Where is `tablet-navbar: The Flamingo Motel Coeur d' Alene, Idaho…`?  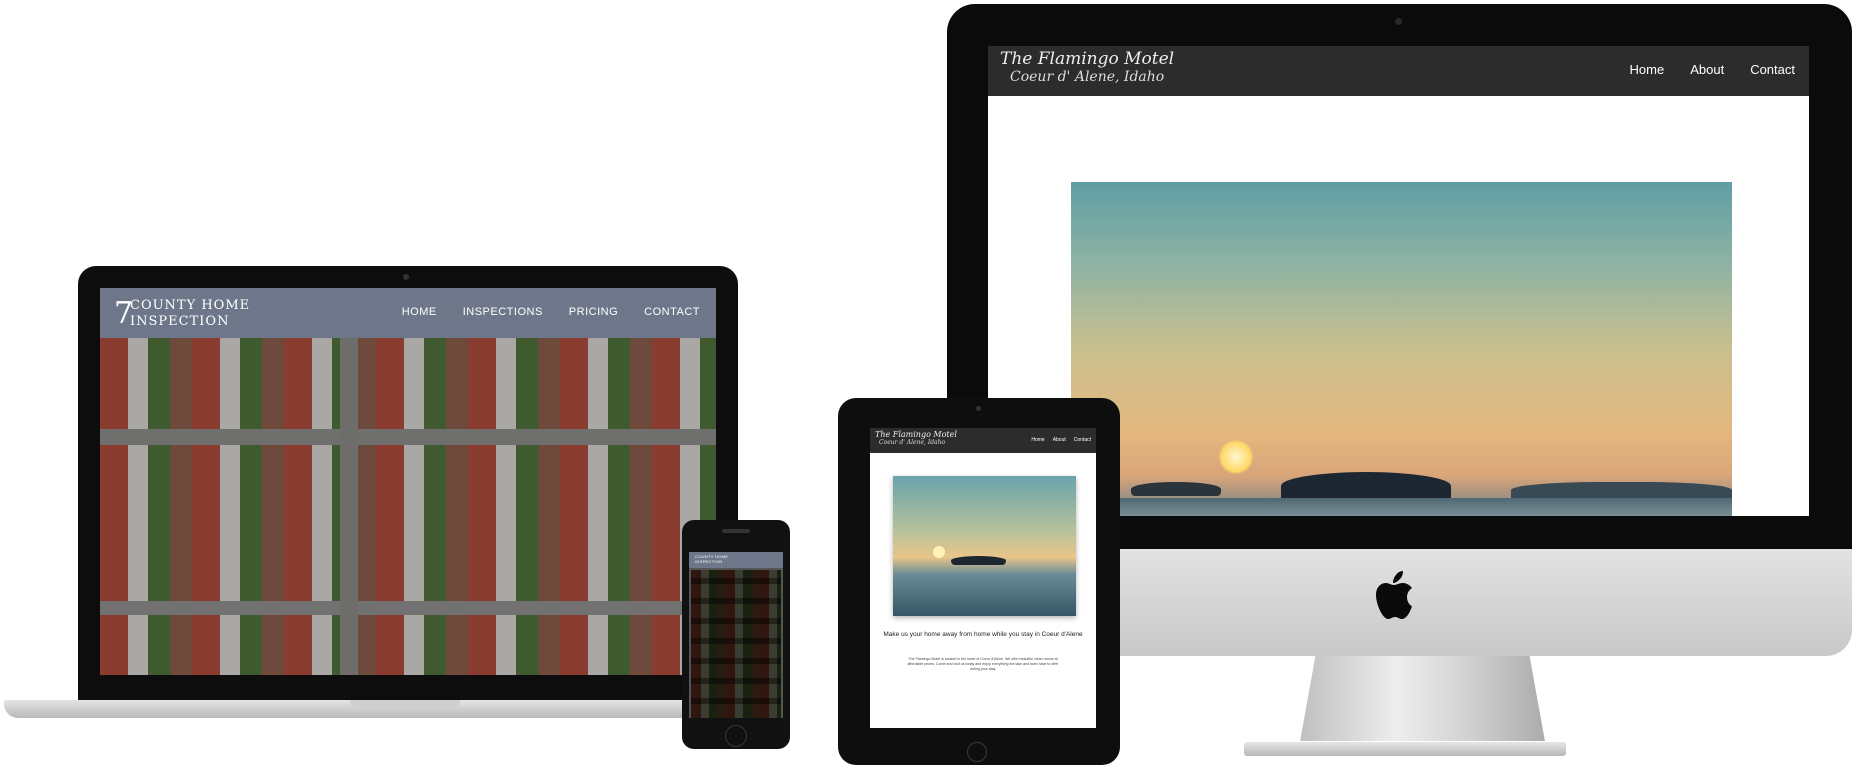
tablet-navbar: The Flamingo Motel Coeur d' Alene, Idaho… is located at coordinates (983, 440).